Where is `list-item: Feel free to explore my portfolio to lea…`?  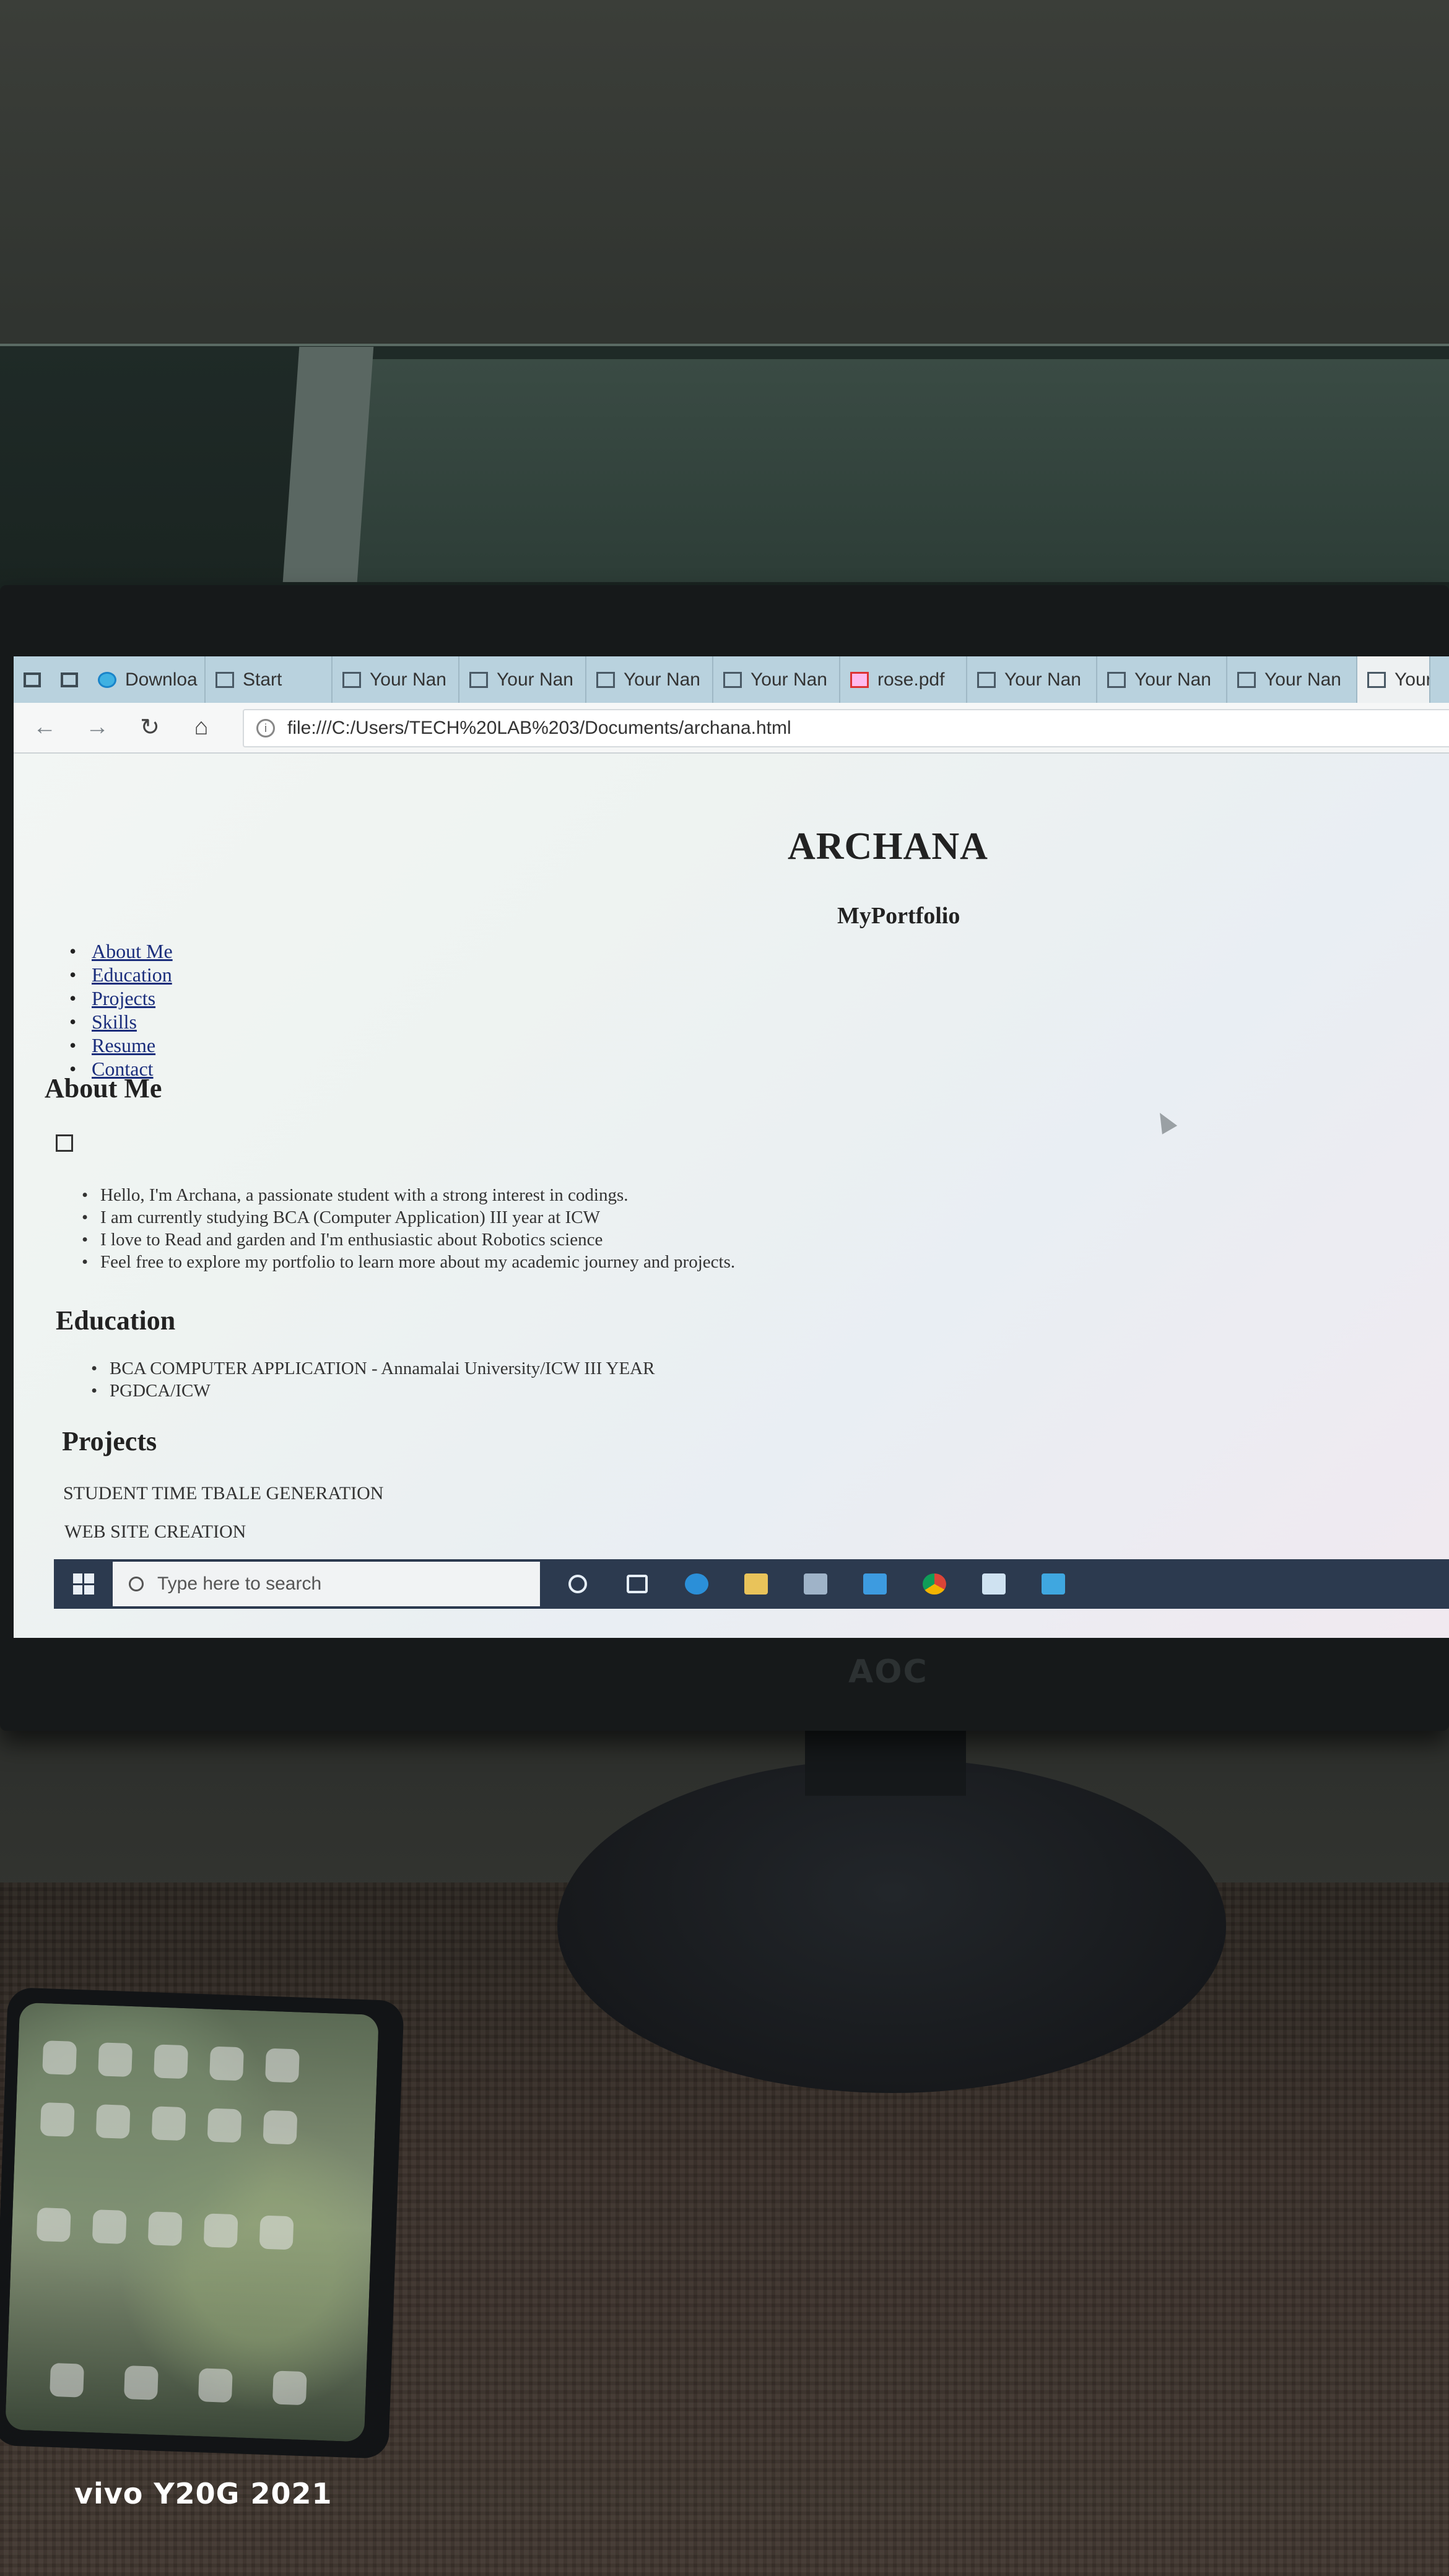 list-item: Feel free to explore my portfolio to lea… is located at coordinates (408, 1262).